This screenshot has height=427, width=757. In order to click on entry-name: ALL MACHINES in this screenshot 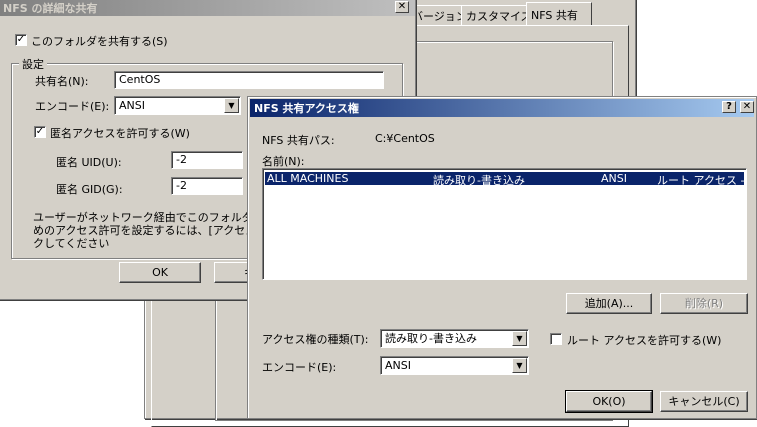, I will do `click(308, 178)`.